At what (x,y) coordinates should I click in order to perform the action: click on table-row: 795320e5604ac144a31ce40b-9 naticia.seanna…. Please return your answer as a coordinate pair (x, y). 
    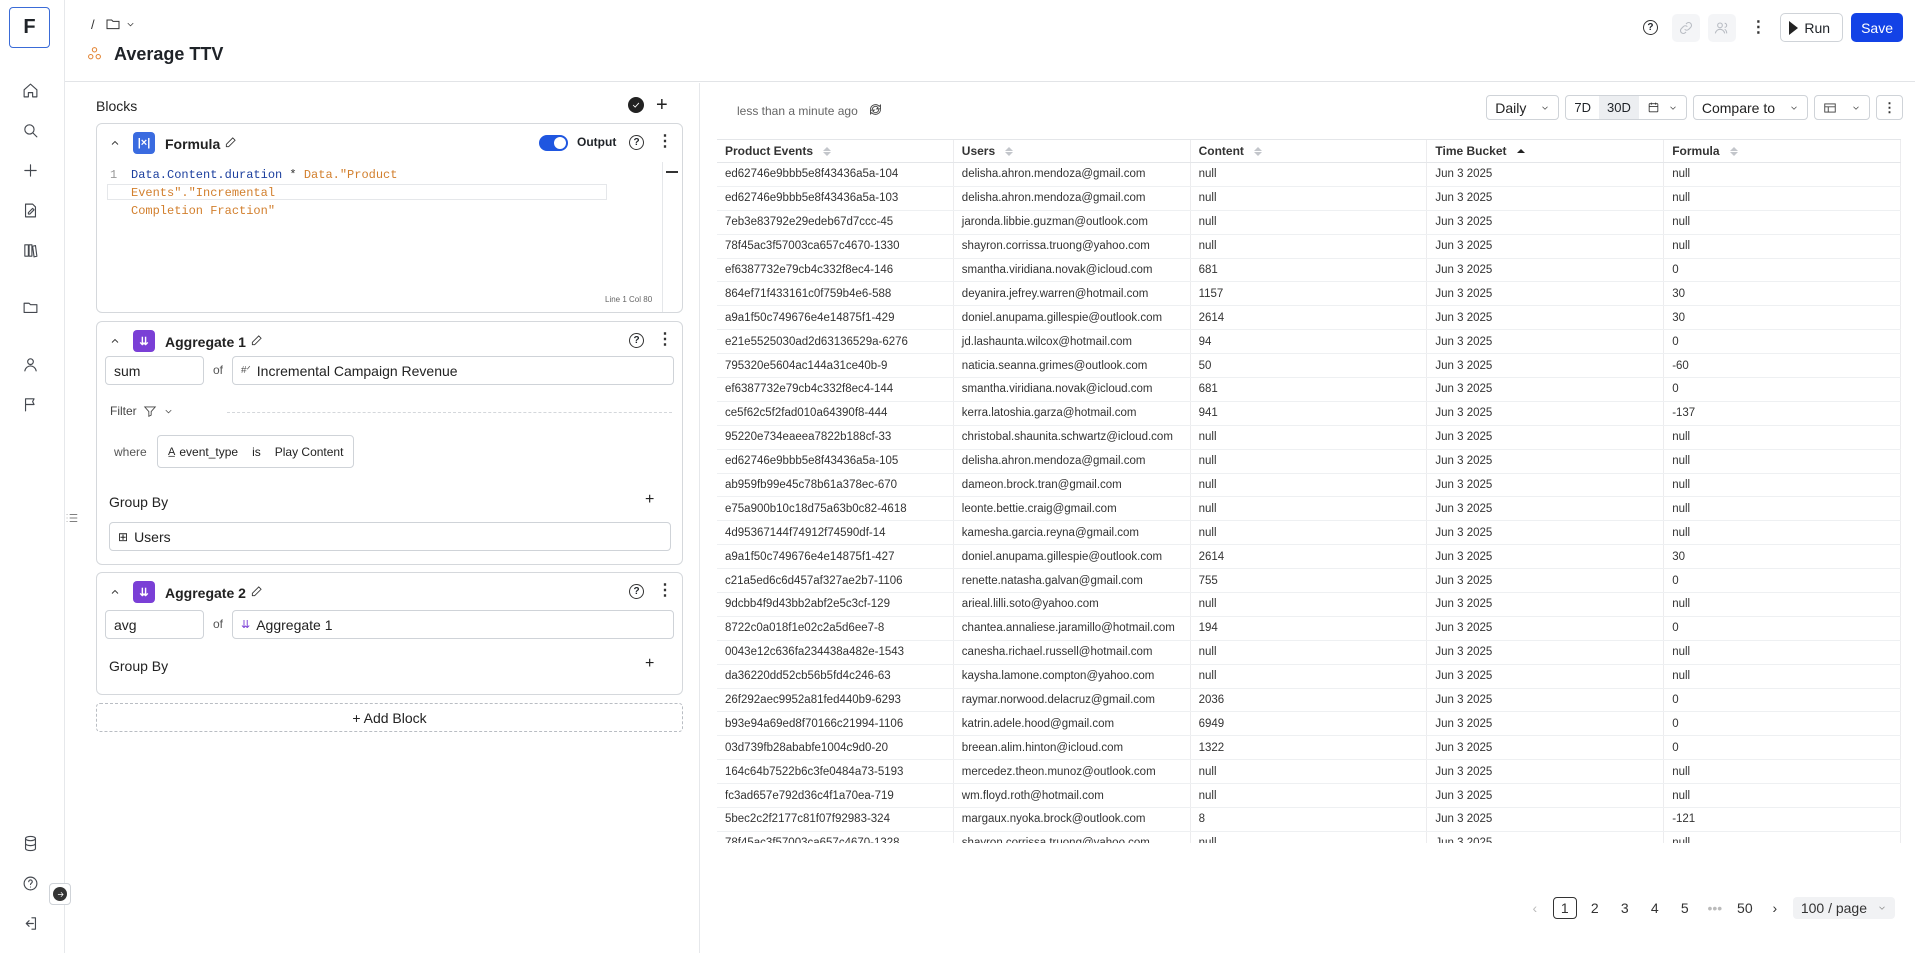
    Looking at the image, I should click on (1309, 366).